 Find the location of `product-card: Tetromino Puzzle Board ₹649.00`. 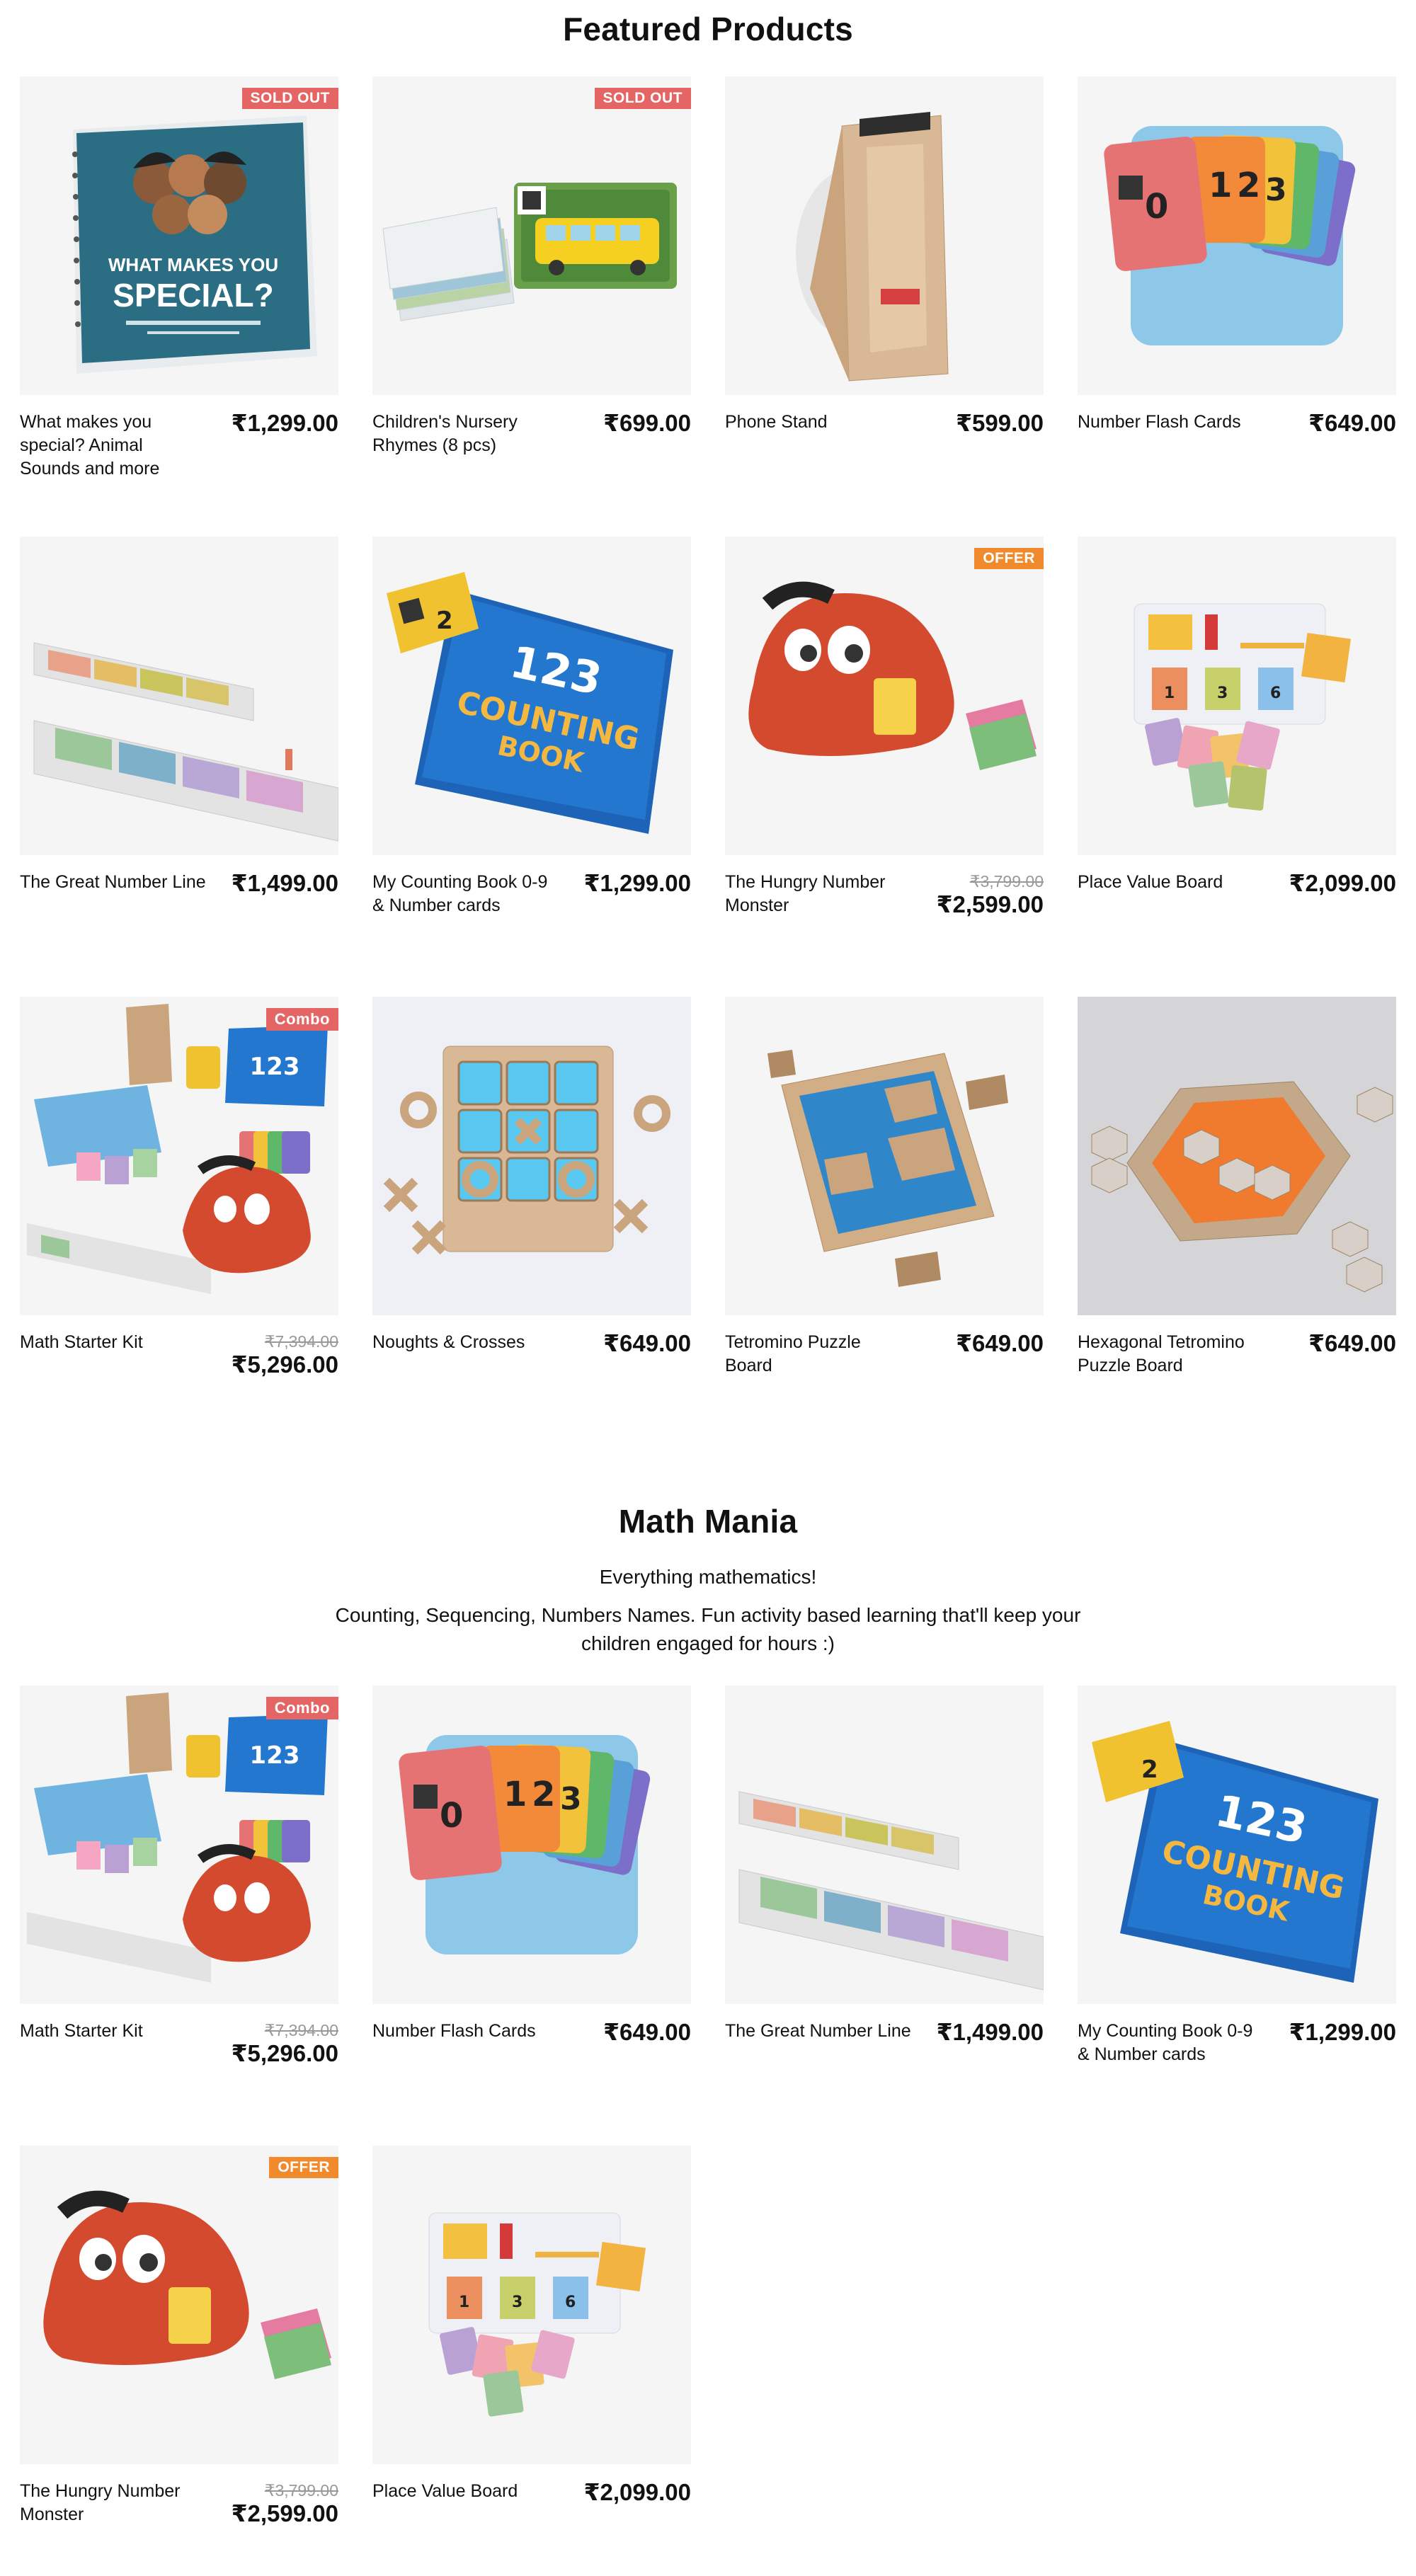

product-card: Tetromino Puzzle Board ₹649.00 is located at coordinates (885, 1227).